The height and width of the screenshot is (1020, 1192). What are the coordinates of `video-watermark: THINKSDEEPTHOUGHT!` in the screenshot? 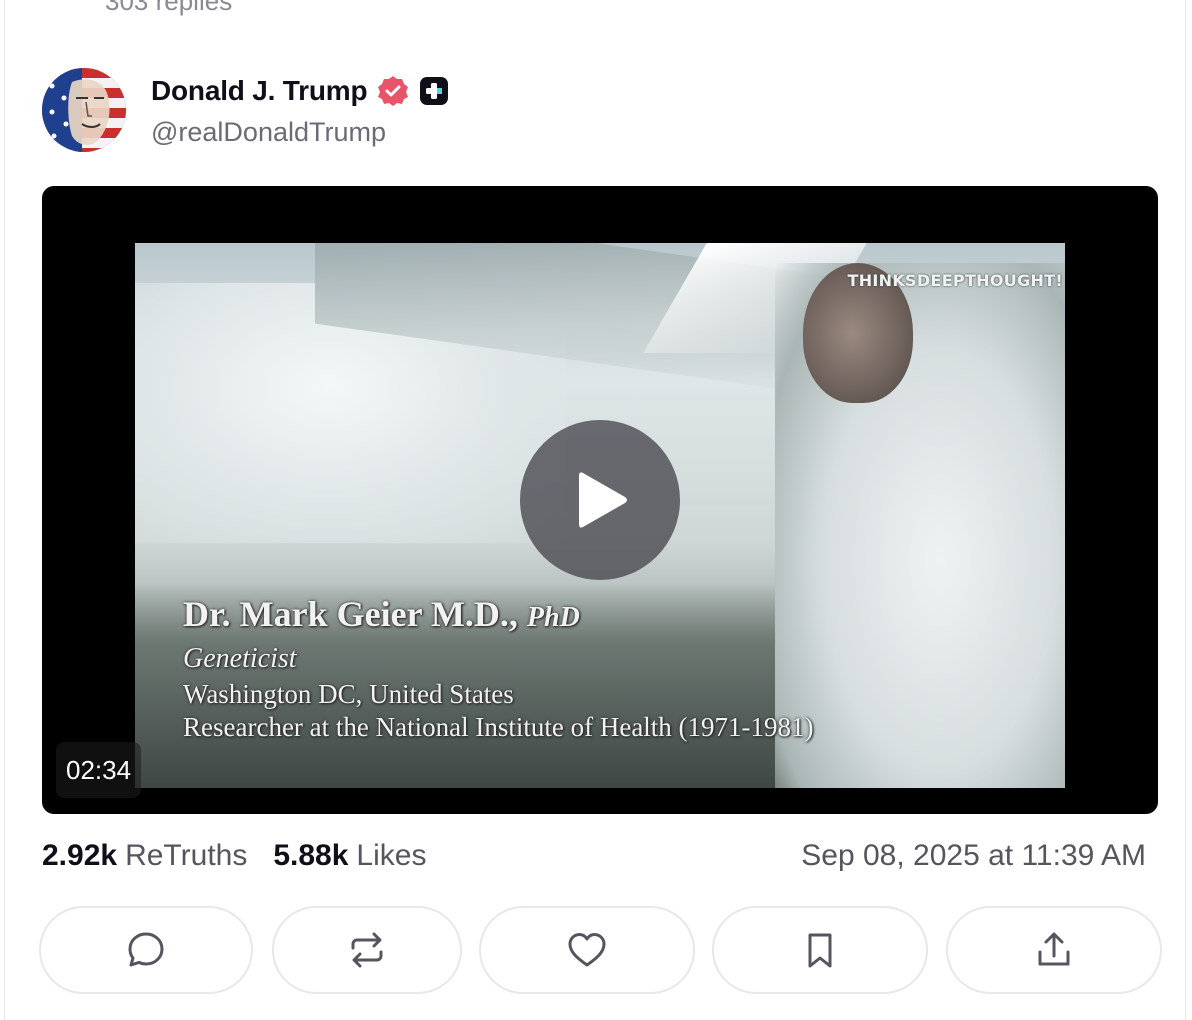 It's located at (955, 280).